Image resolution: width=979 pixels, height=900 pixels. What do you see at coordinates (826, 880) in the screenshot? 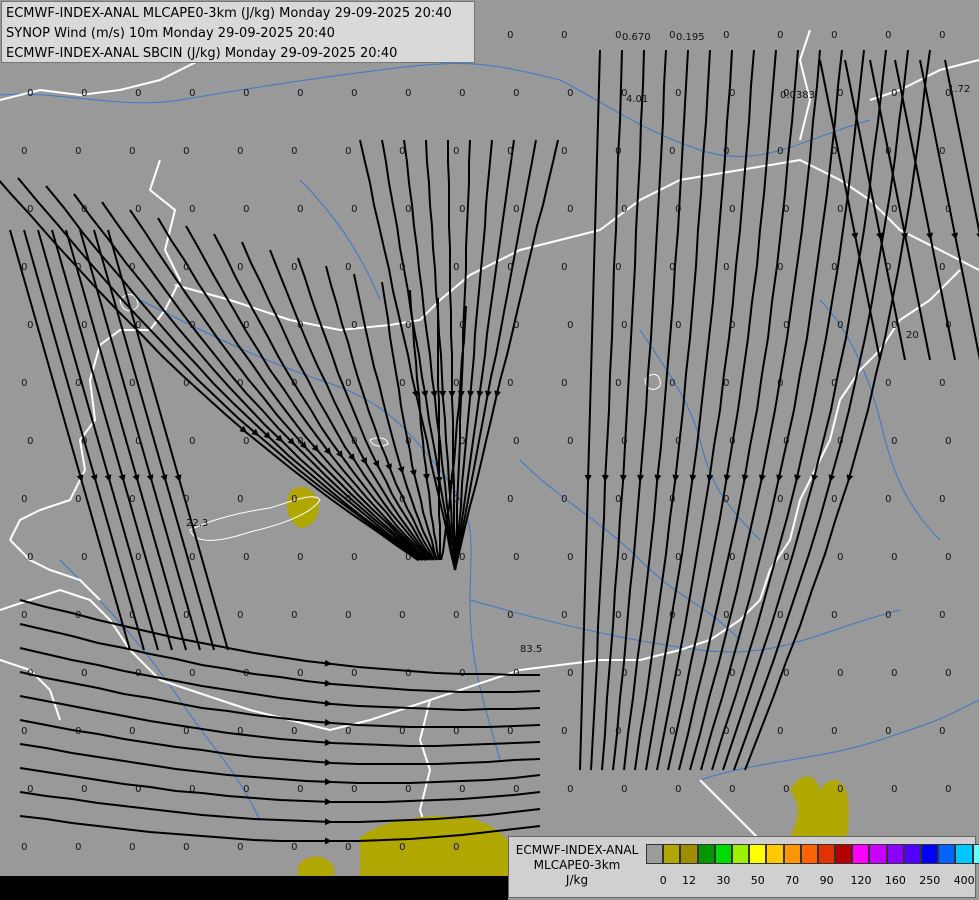
I see `legend-tick-label: 90` at bounding box center [826, 880].